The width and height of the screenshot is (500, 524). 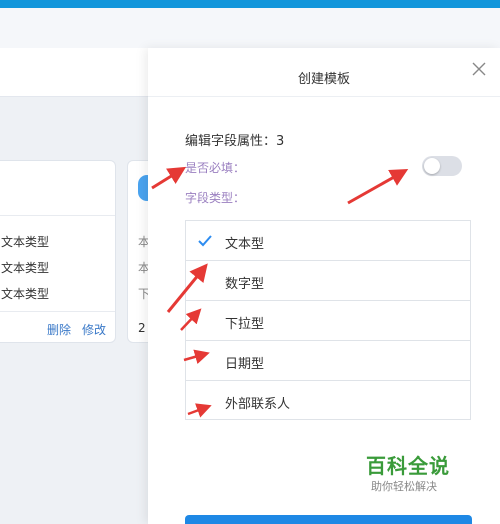 What do you see at coordinates (57, 215) in the screenshot?
I see `card-divider` at bounding box center [57, 215].